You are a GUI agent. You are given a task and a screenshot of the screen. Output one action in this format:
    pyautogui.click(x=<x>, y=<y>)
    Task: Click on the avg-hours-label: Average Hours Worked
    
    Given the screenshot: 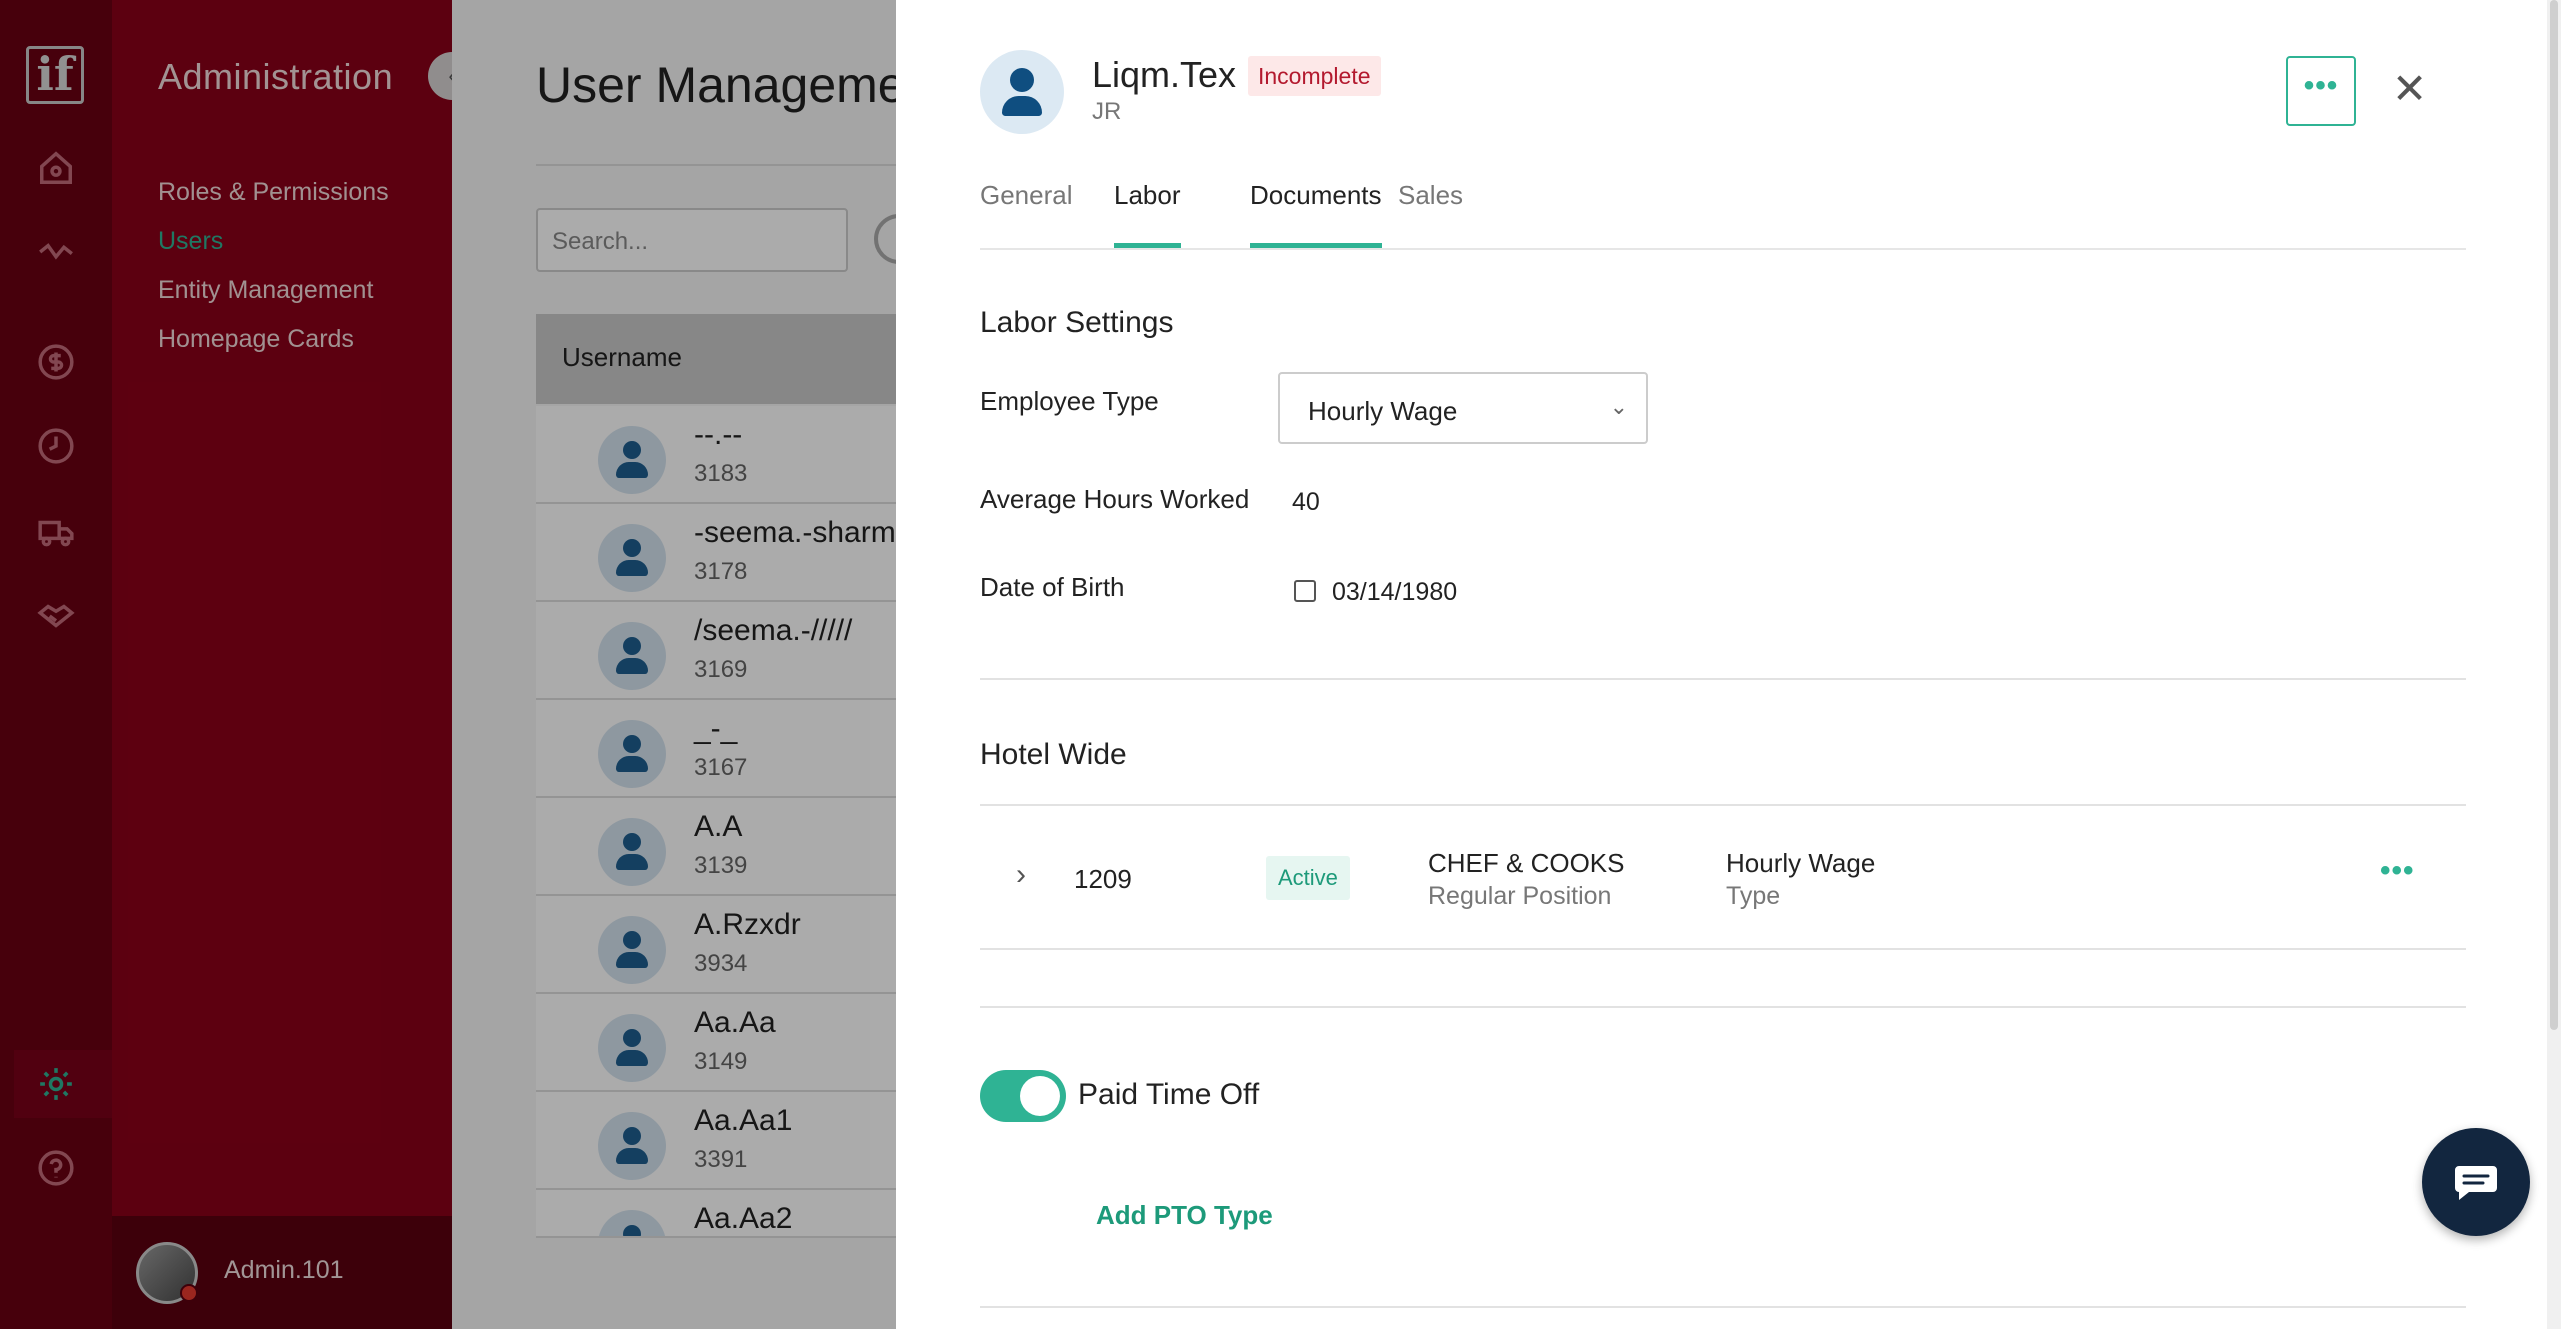 What is the action you would take?
    pyautogui.click(x=1115, y=499)
    